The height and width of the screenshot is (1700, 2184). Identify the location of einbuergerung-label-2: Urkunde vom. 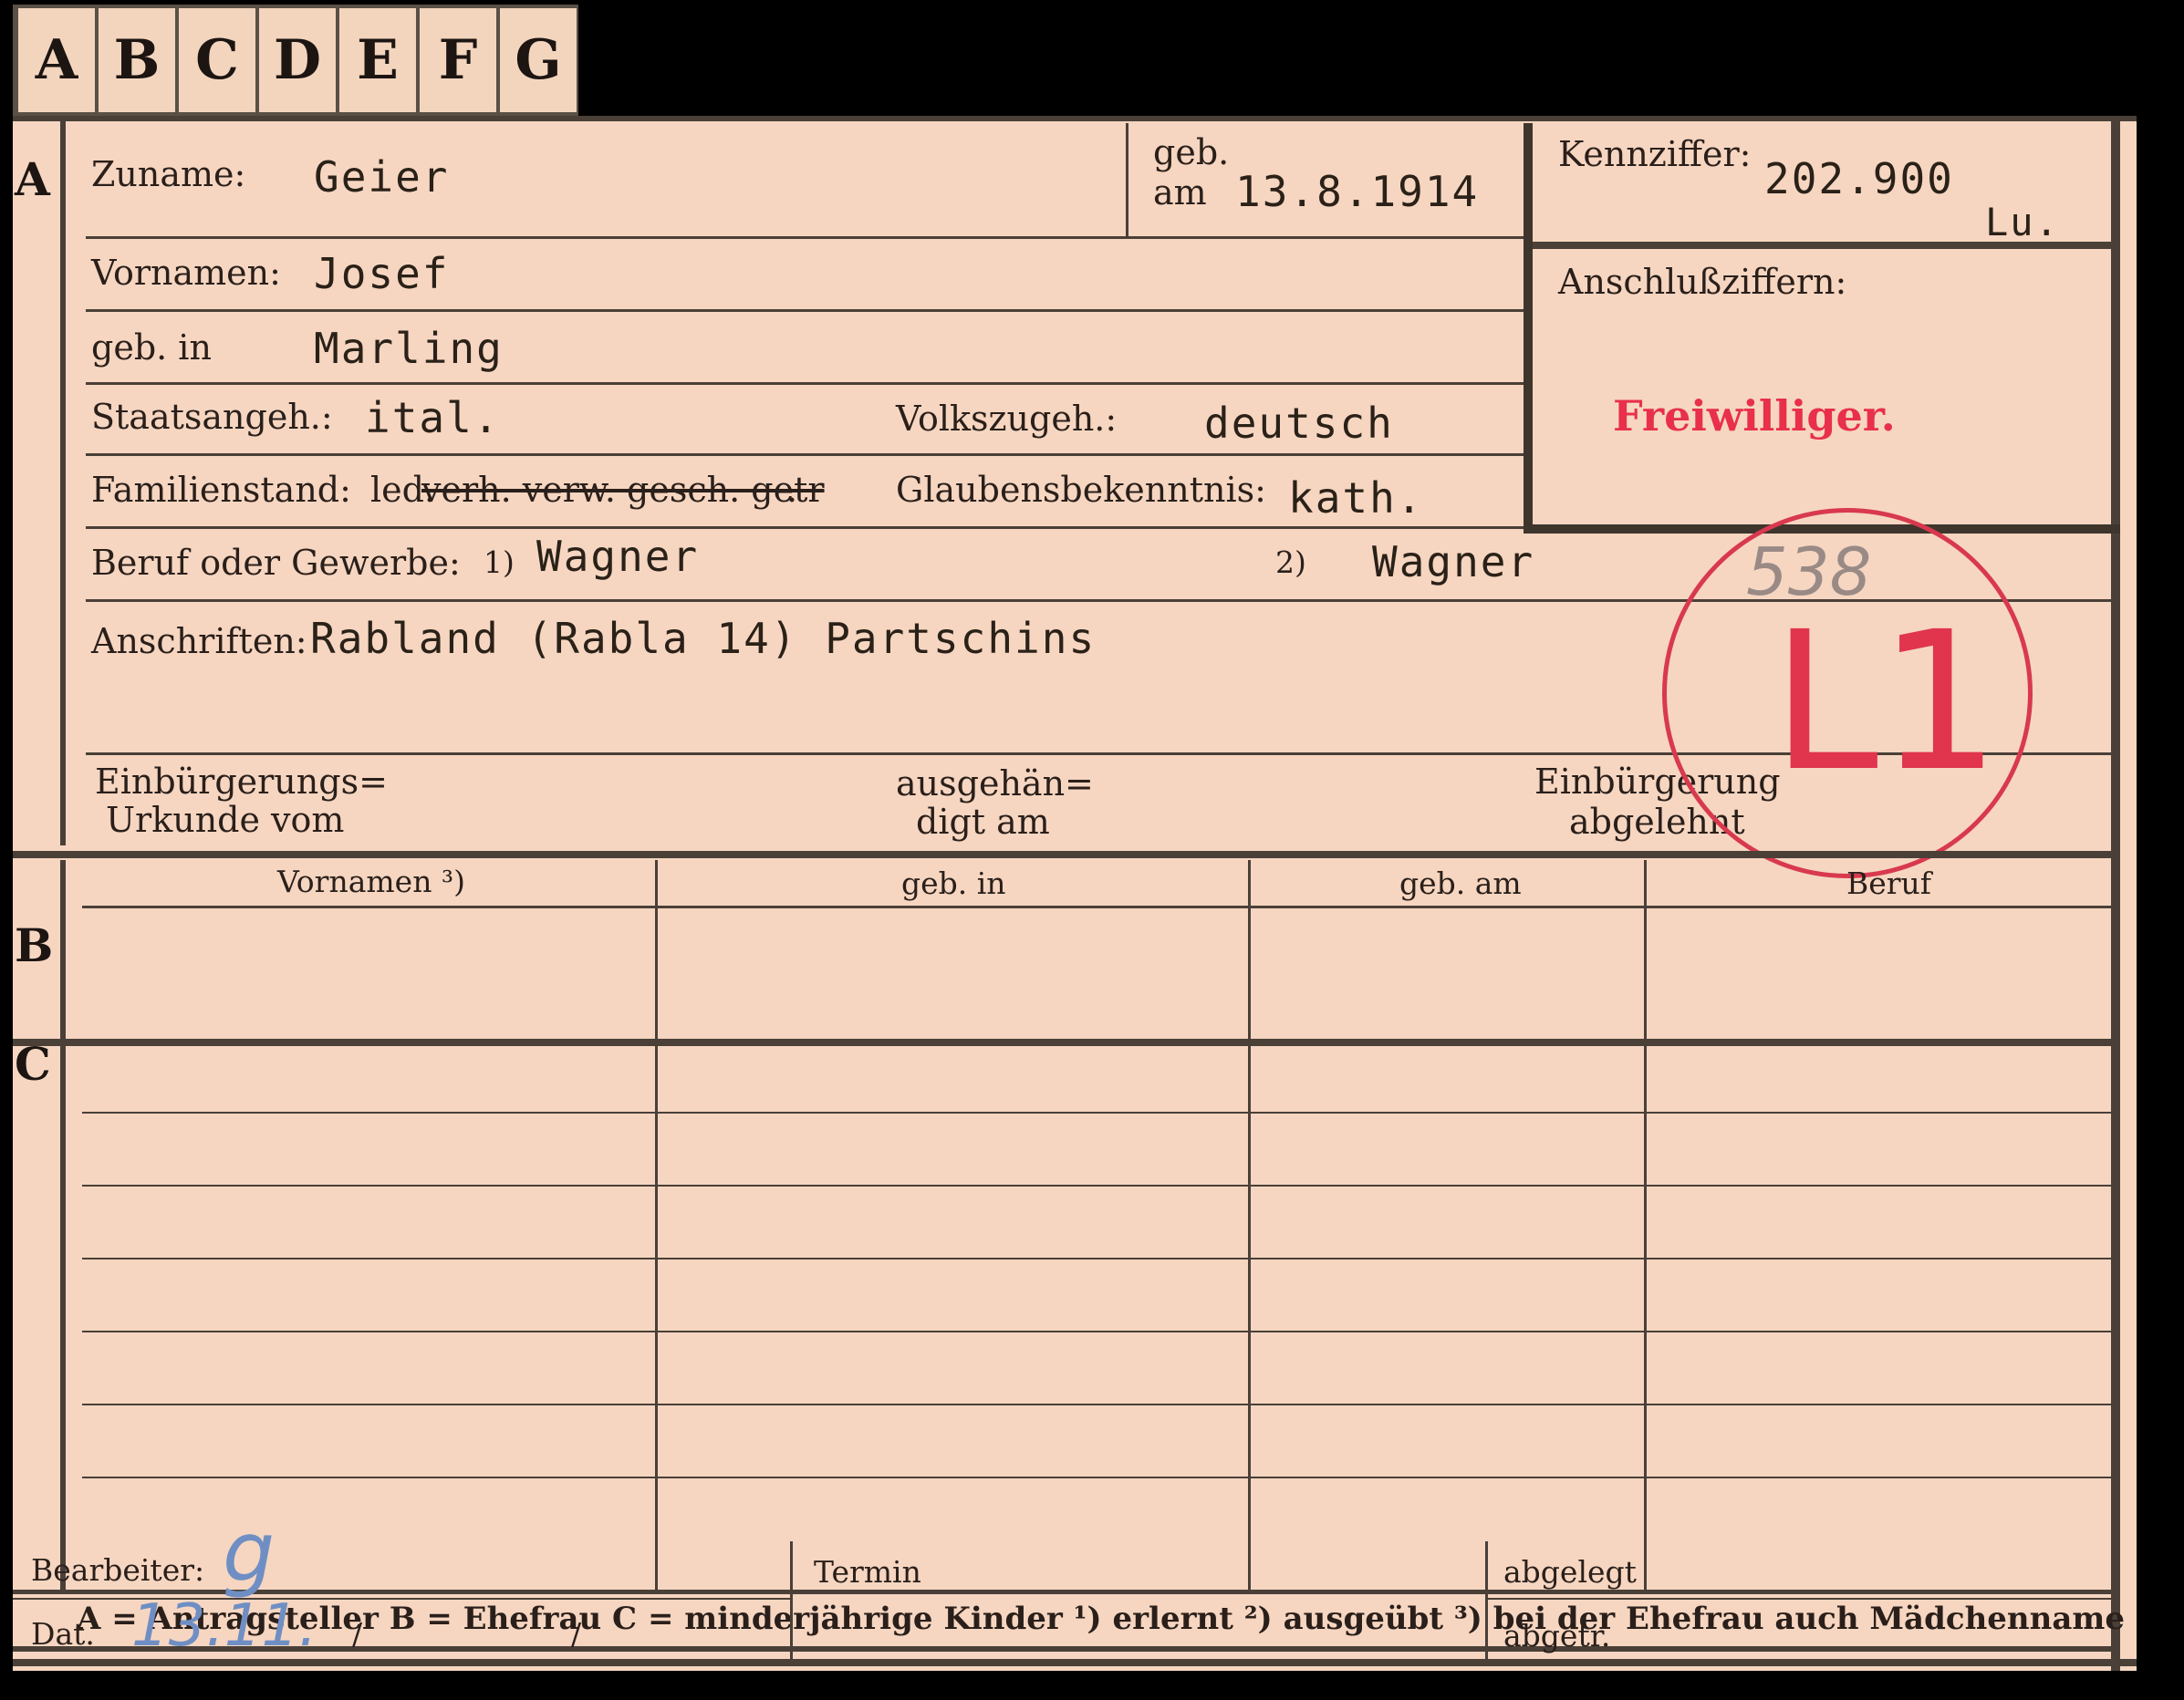
(225, 820).